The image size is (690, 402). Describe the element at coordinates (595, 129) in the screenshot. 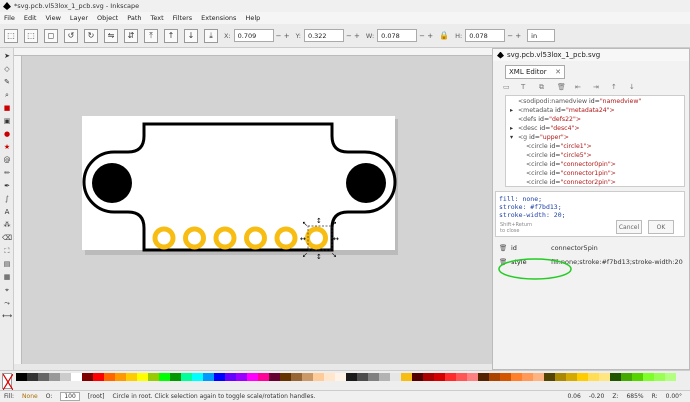

I see `xml-node: ▸ <desc id="desc4">` at that location.